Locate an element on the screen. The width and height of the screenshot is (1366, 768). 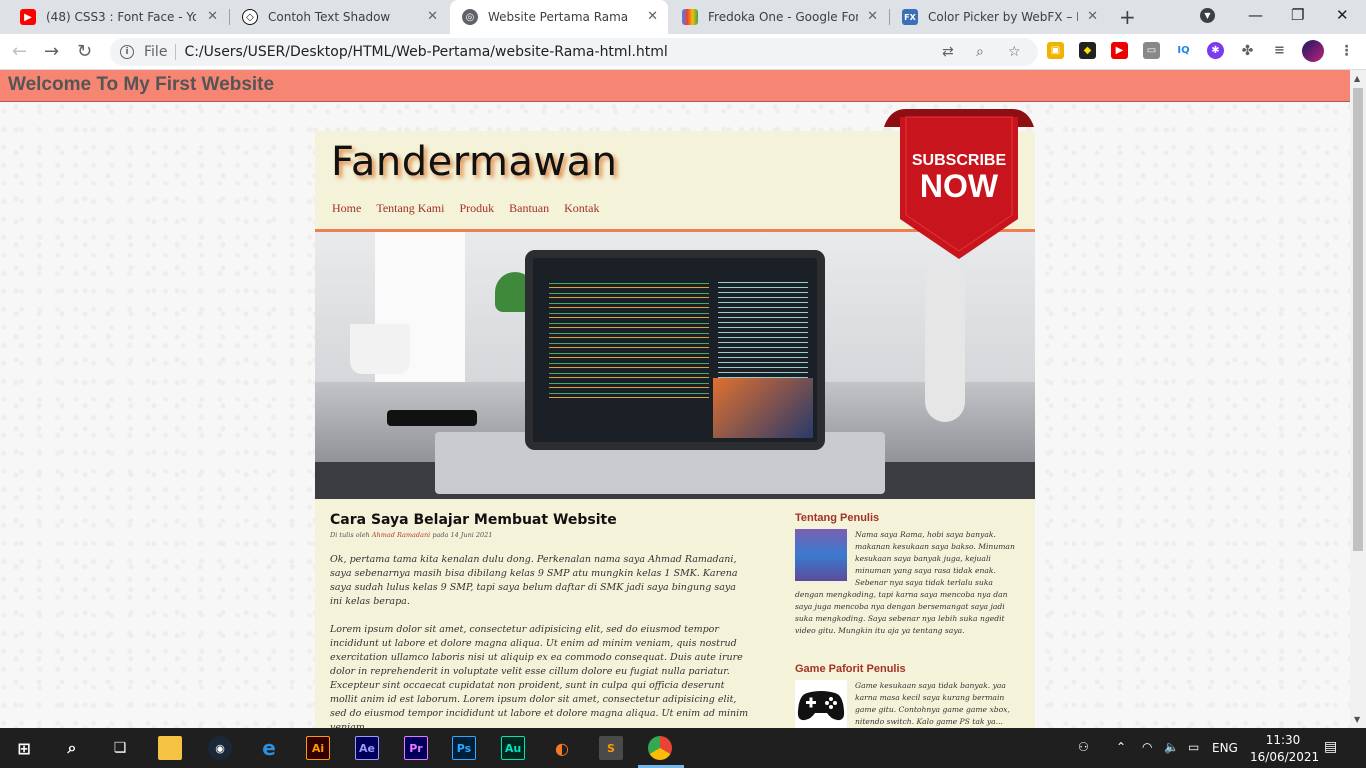
extension-cube-icon: ▣ is located at coordinates (1055, 50).